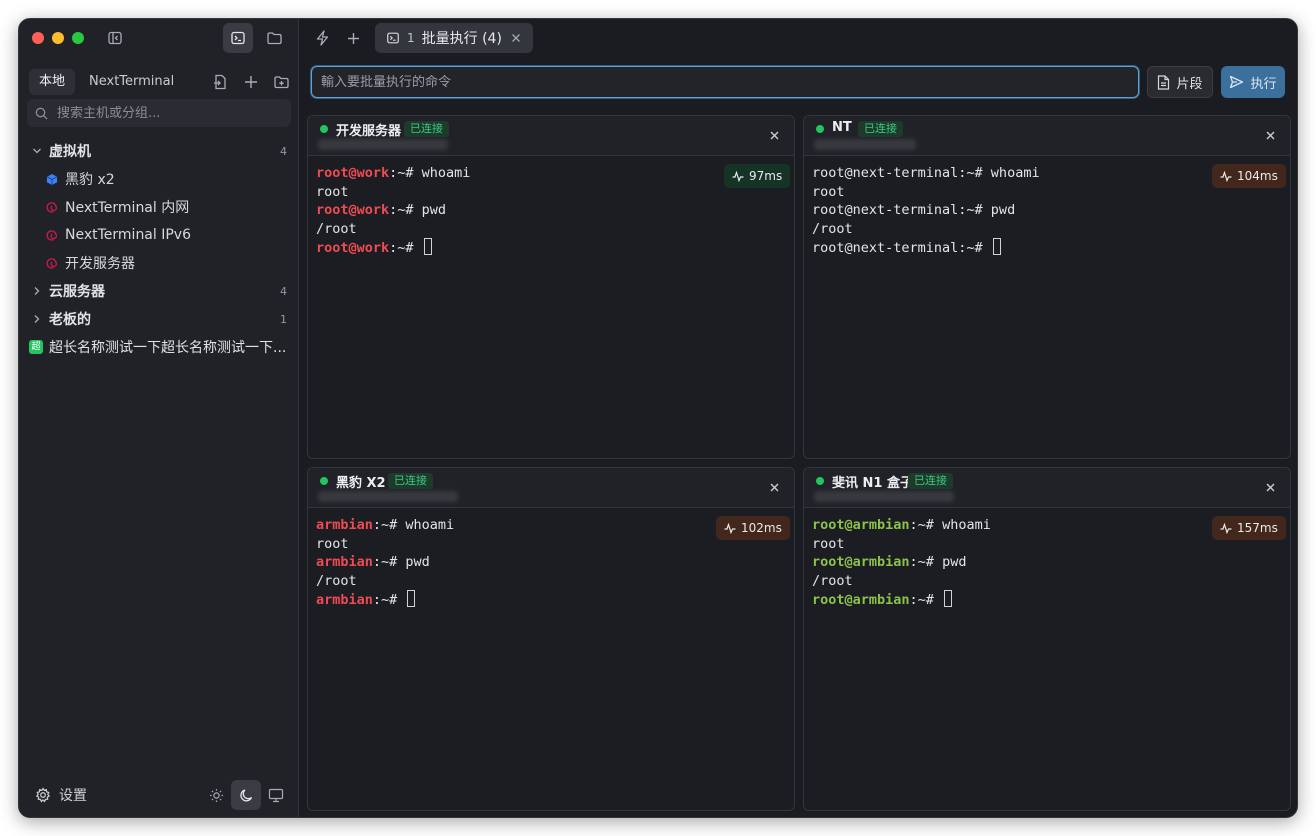  What do you see at coordinates (78, 38) in the screenshot?
I see `zoom-window-button` at bounding box center [78, 38].